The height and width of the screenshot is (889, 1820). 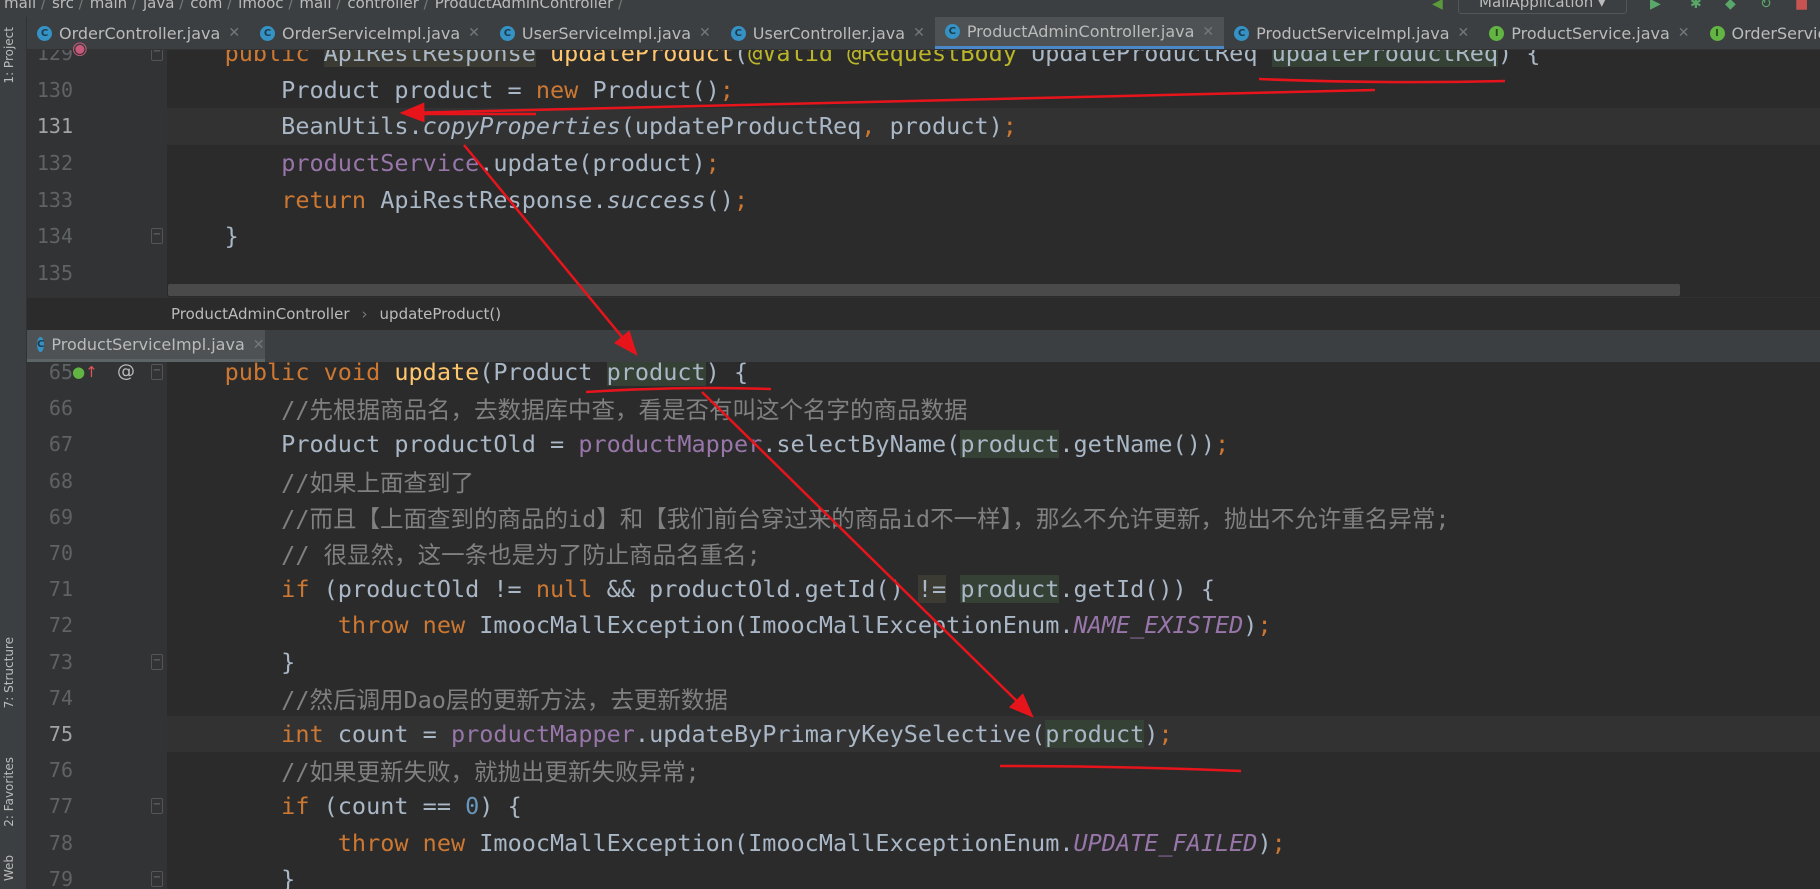 I want to click on horizontal-scrollbar, so click(x=924, y=290).